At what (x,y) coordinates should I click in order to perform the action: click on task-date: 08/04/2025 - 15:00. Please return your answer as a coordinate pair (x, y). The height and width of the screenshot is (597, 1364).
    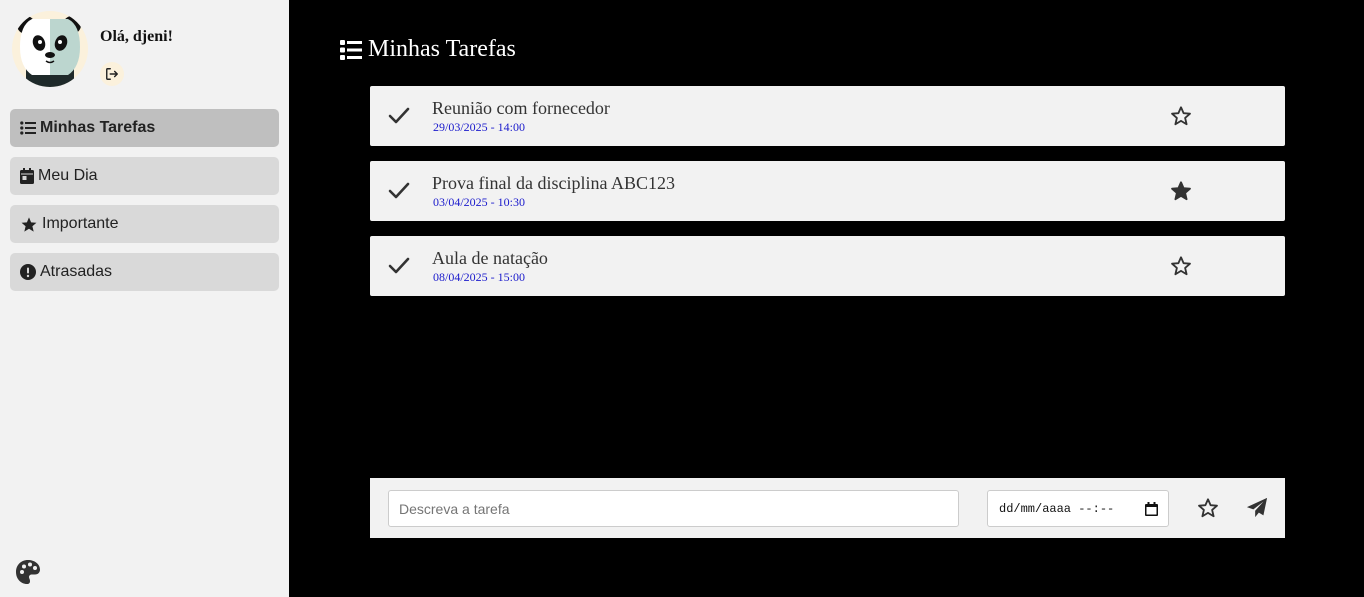
    Looking at the image, I should click on (479, 277).